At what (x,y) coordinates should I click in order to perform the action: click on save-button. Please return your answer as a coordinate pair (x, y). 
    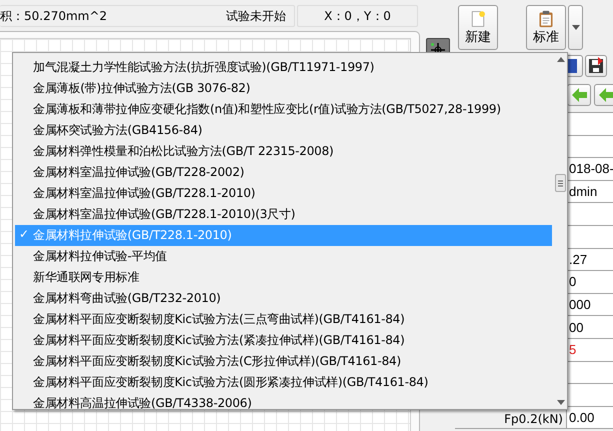
    Looking at the image, I should click on (596, 66).